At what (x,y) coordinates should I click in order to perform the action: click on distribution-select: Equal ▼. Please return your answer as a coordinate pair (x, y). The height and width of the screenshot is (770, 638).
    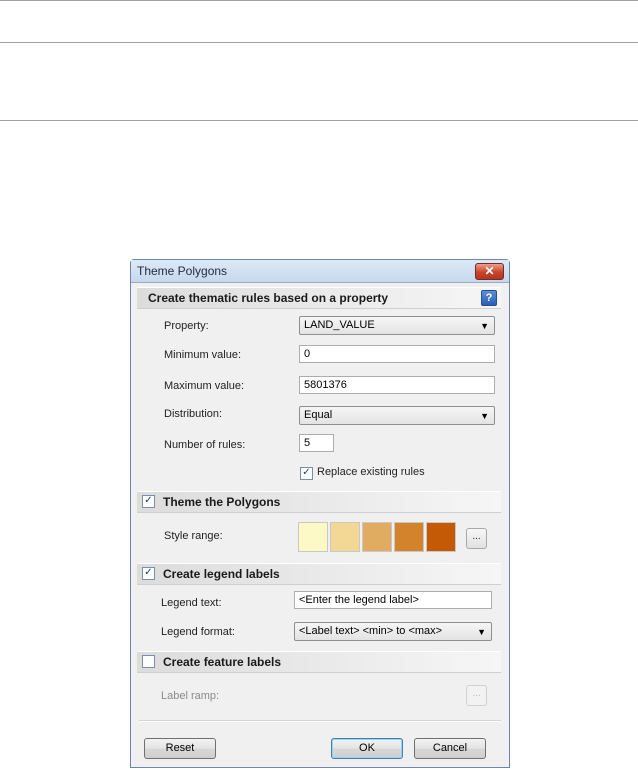
    Looking at the image, I should click on (397, 415).